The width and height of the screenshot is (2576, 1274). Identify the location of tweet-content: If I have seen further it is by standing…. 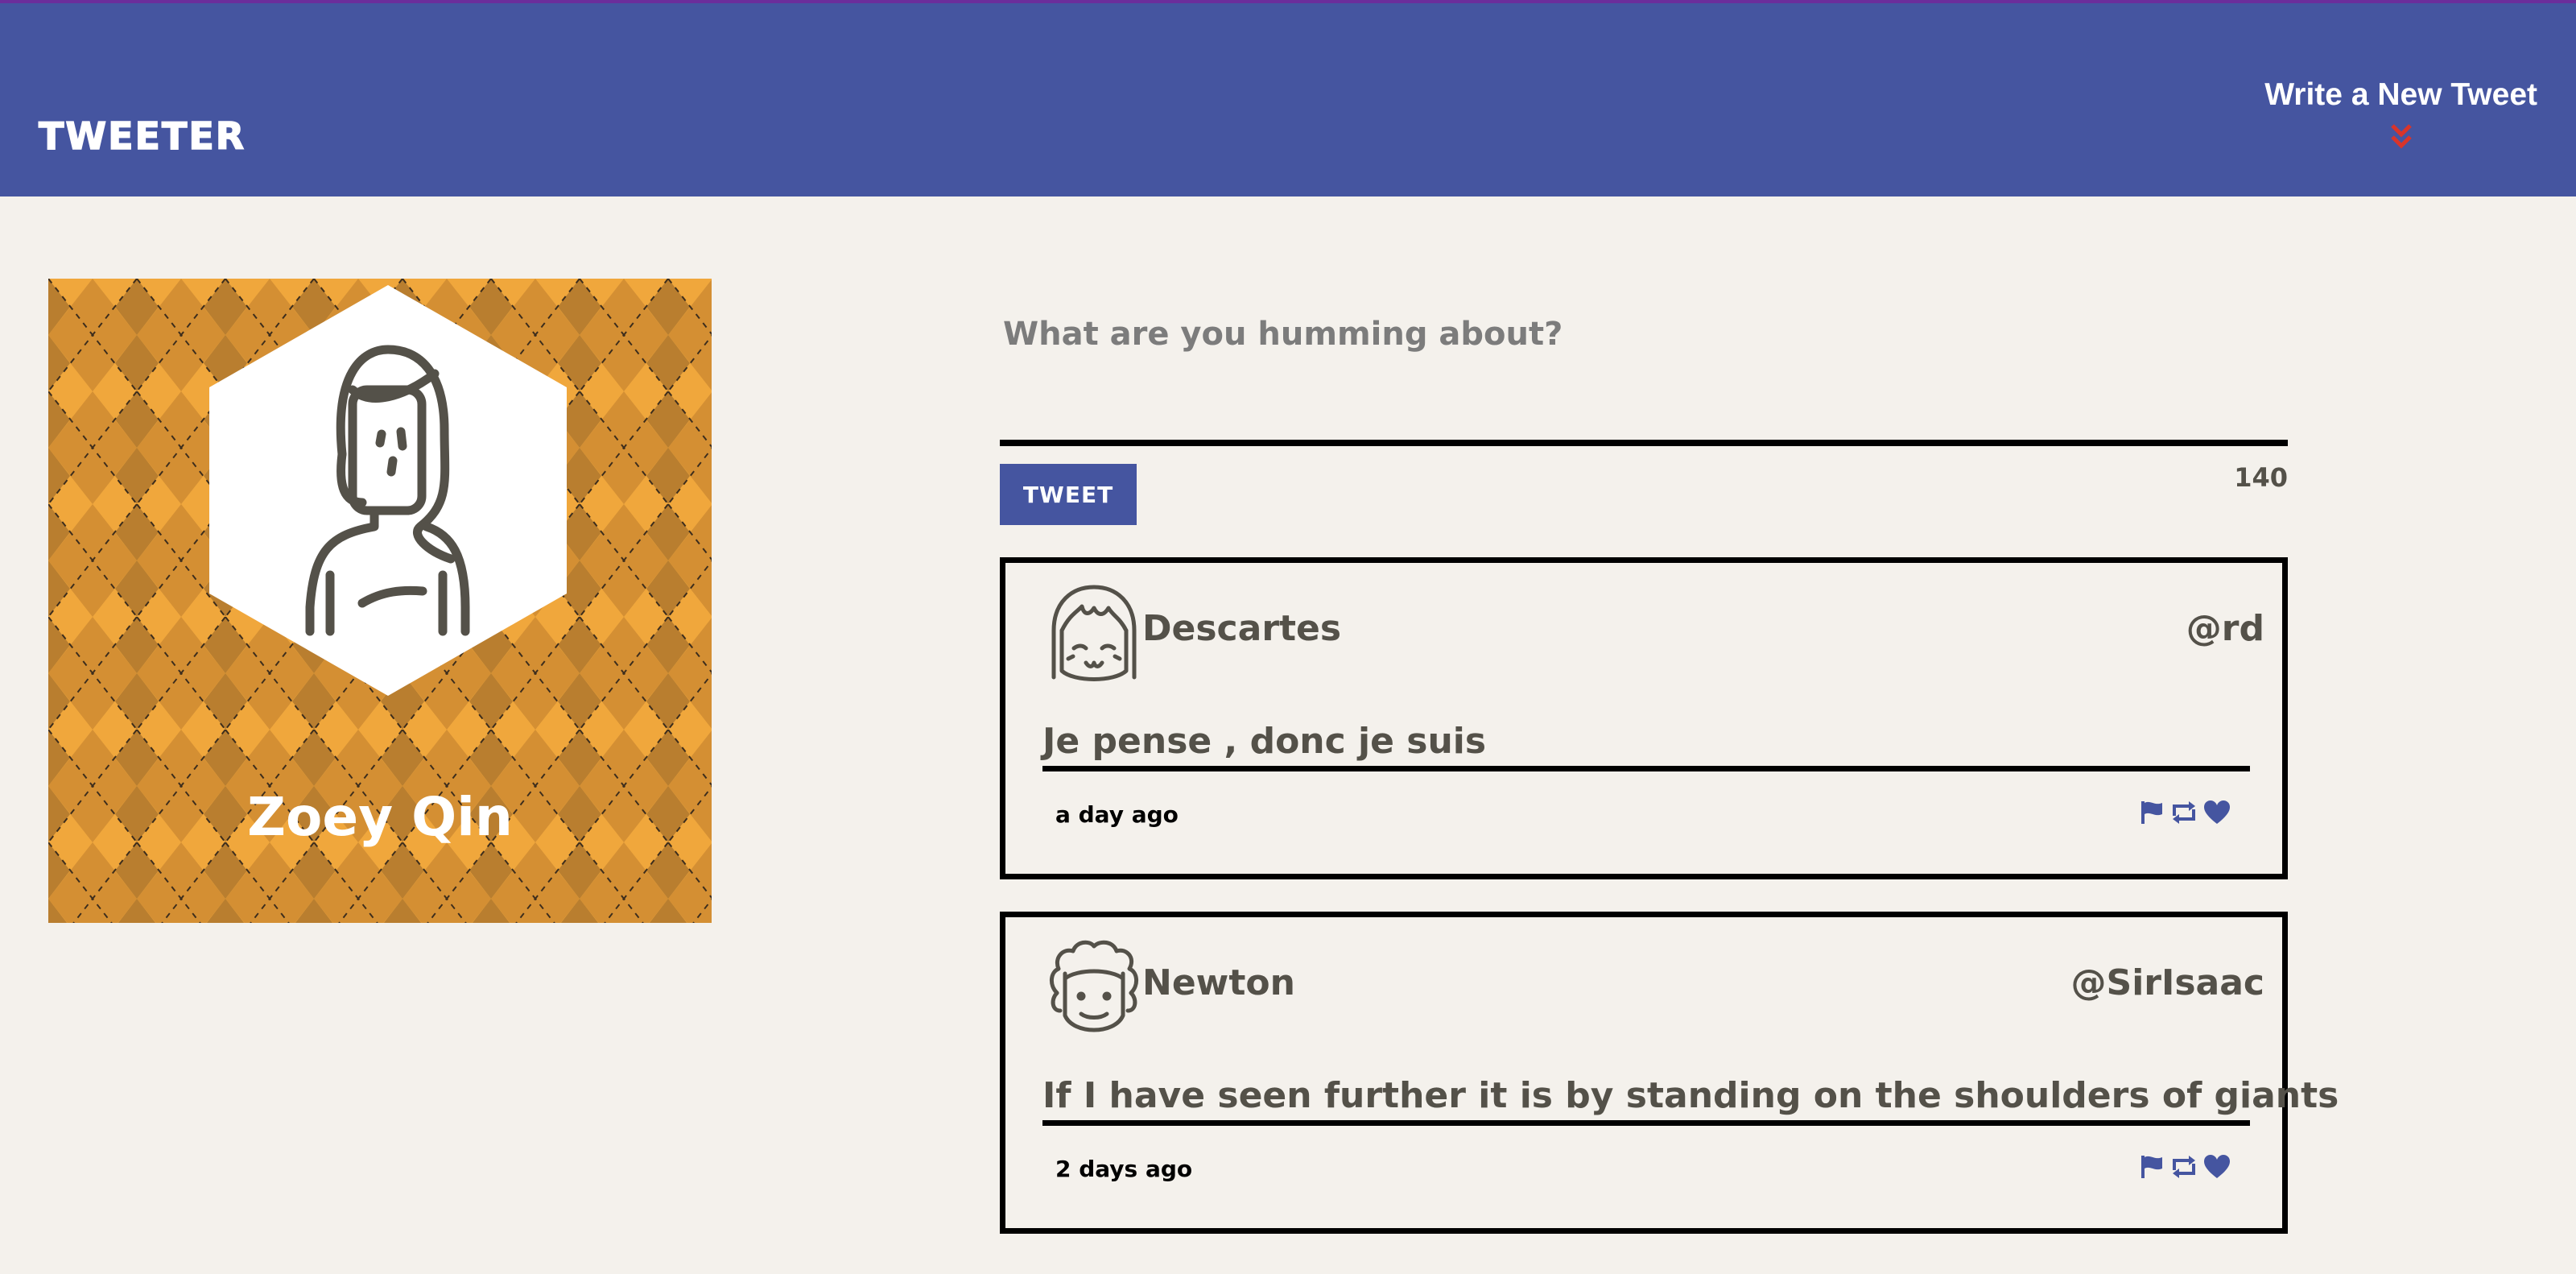
(1690, 1095).